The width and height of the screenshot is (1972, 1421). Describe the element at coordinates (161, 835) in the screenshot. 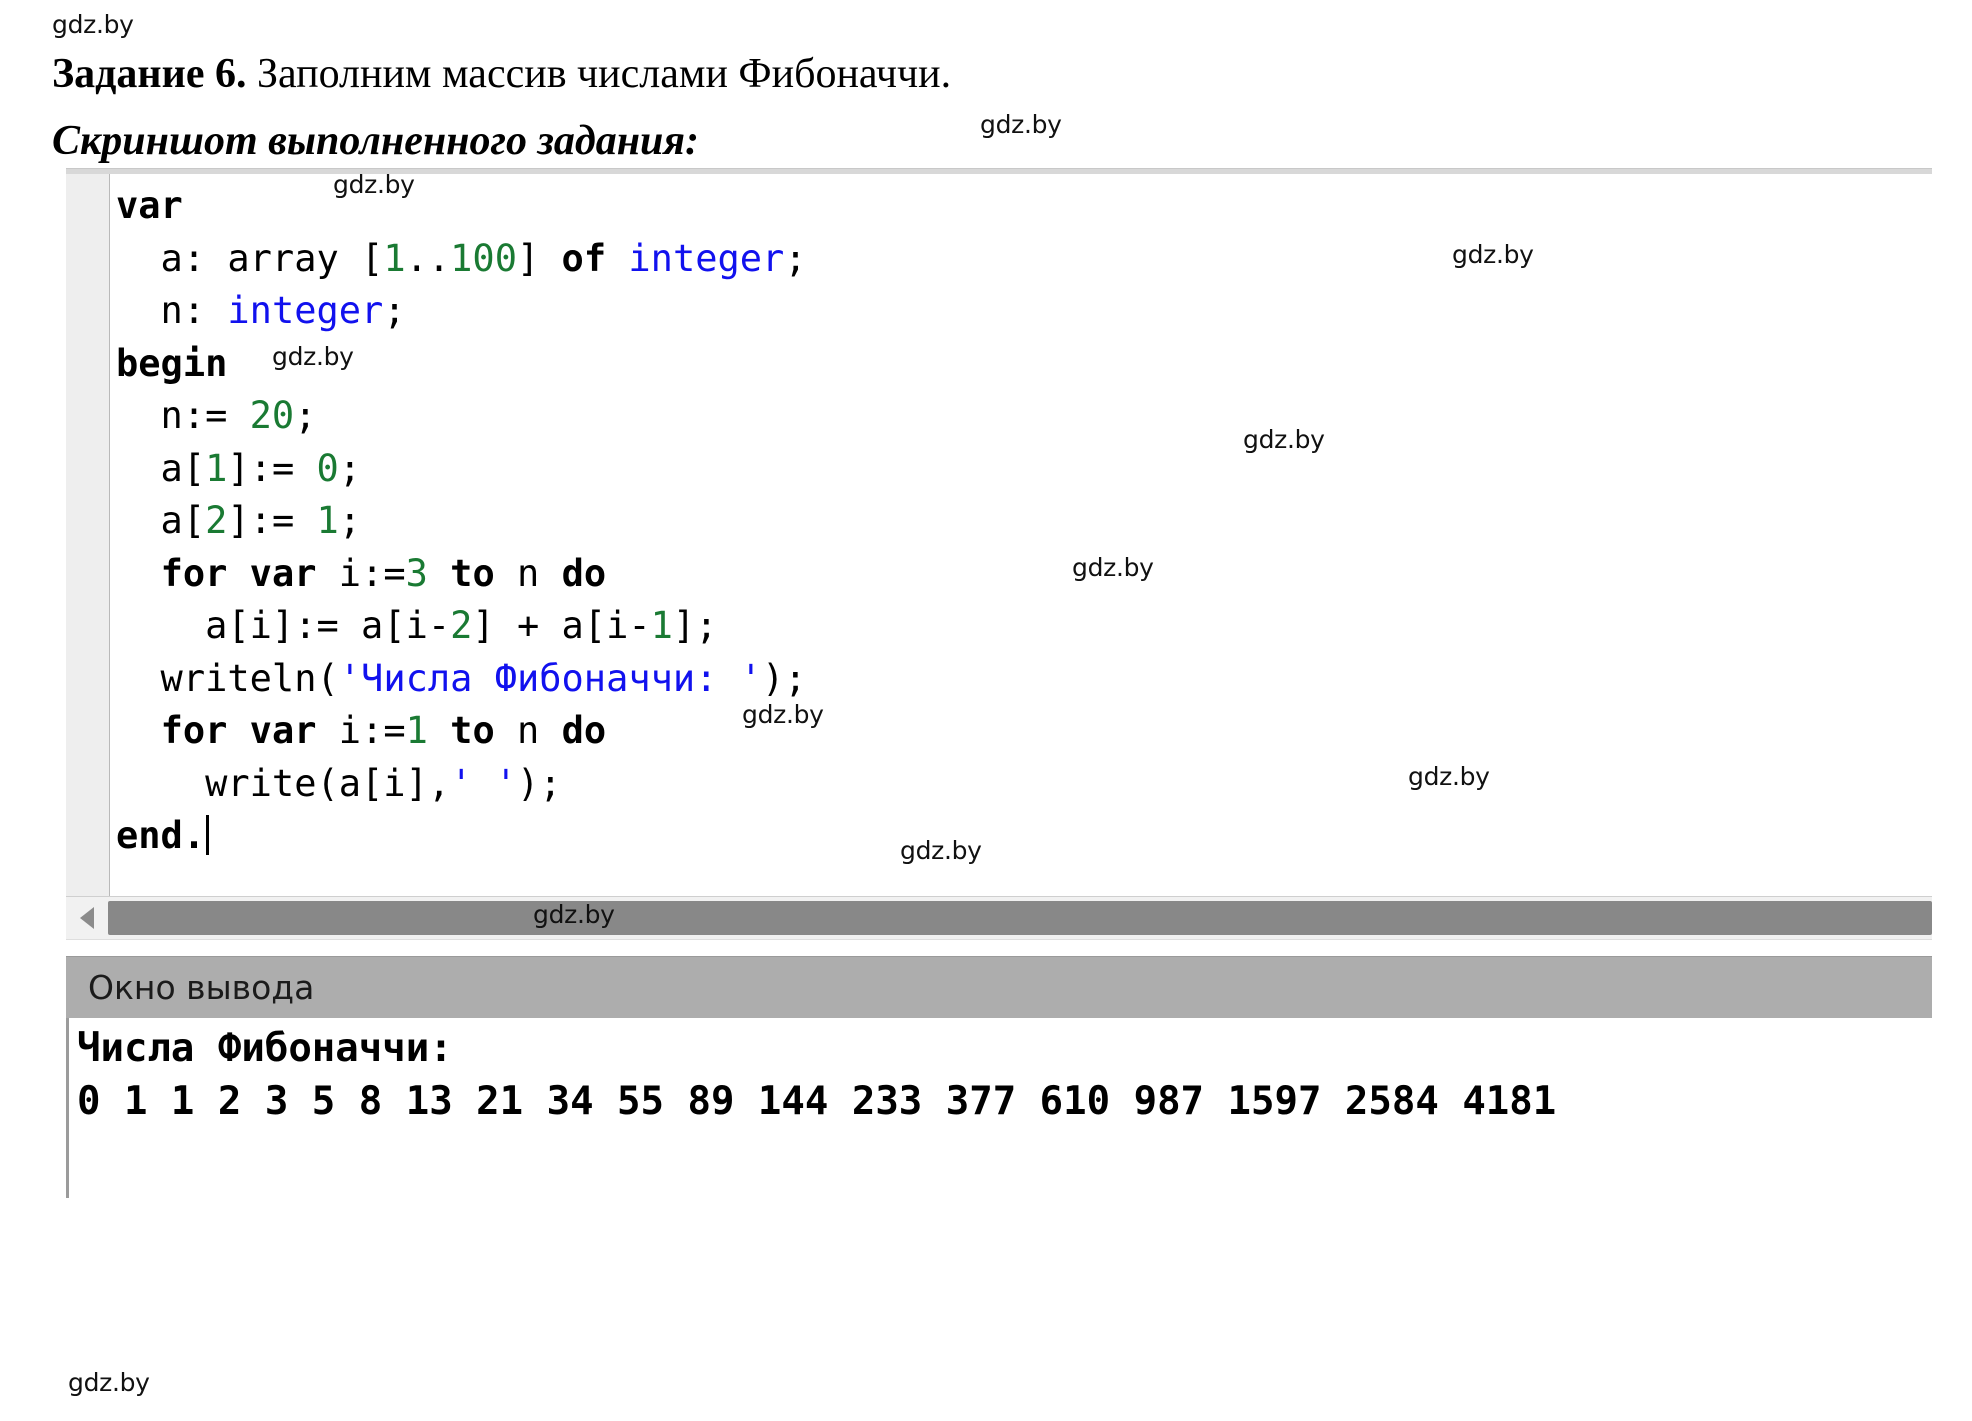

I see `code-token-kw: end.` at that location.